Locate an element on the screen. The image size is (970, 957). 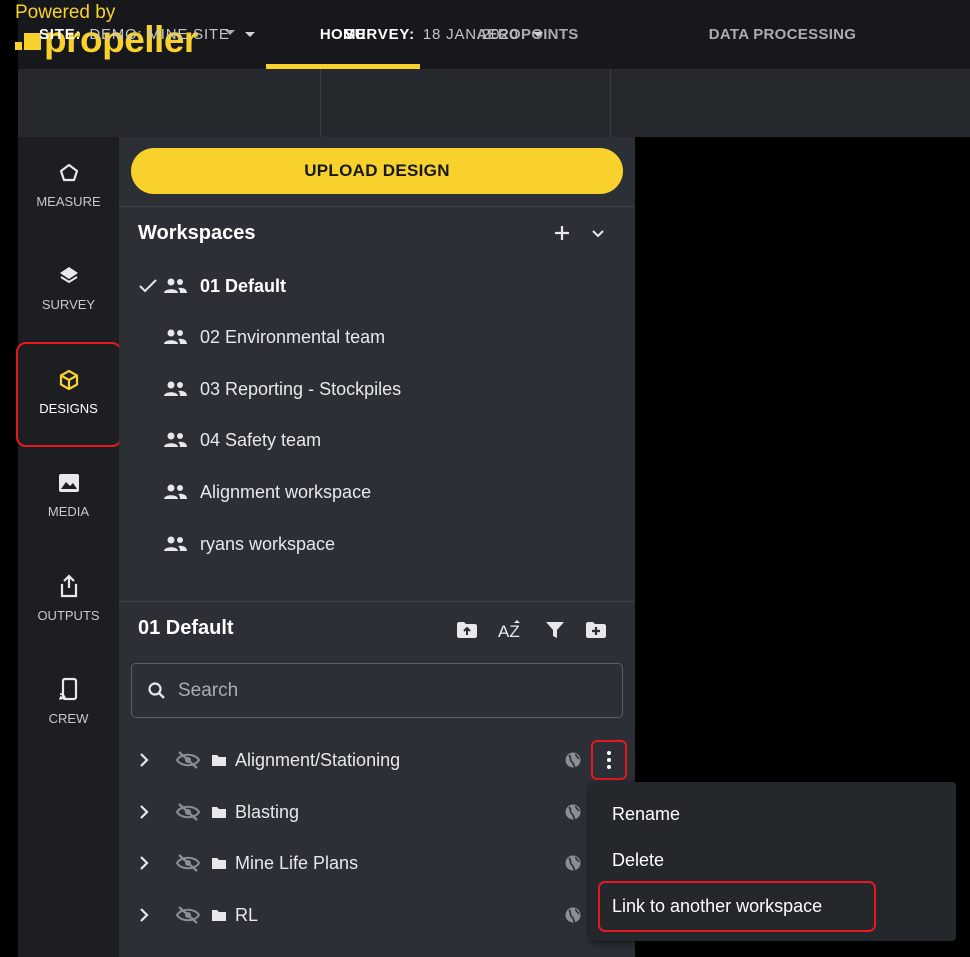
site-selector: SITE: DEMO: MINE SITE is located at coordinates (147, 34).